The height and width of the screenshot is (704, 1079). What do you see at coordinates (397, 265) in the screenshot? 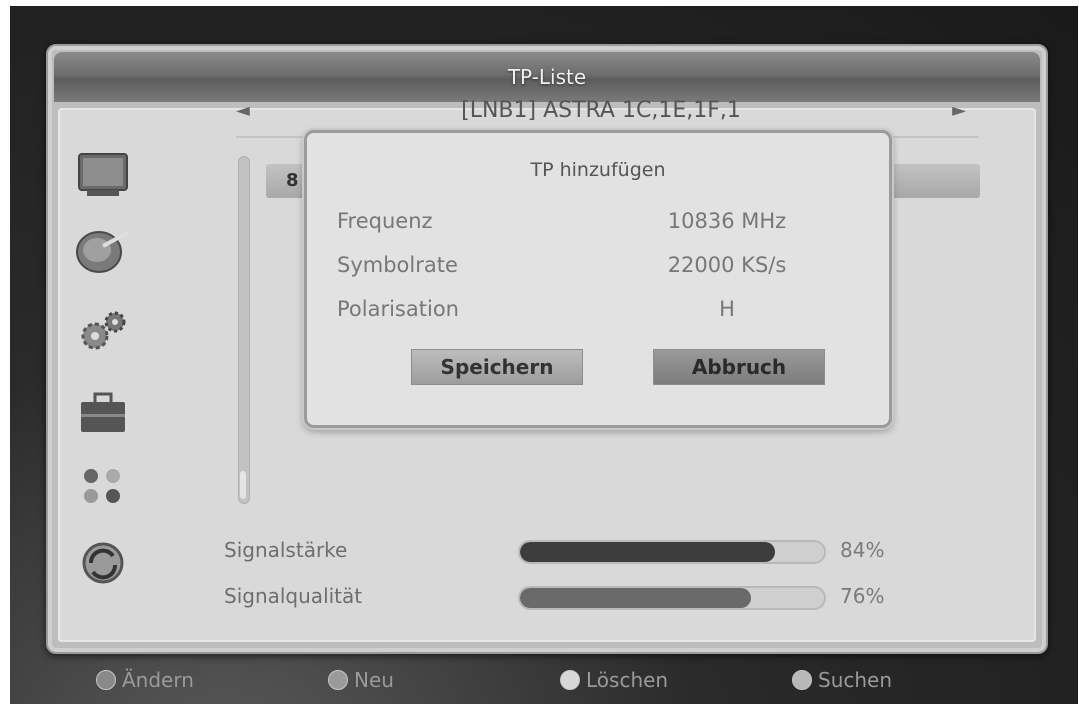
I see `symbolrate-label: Symbolrate` at bounding box center [397, 265].